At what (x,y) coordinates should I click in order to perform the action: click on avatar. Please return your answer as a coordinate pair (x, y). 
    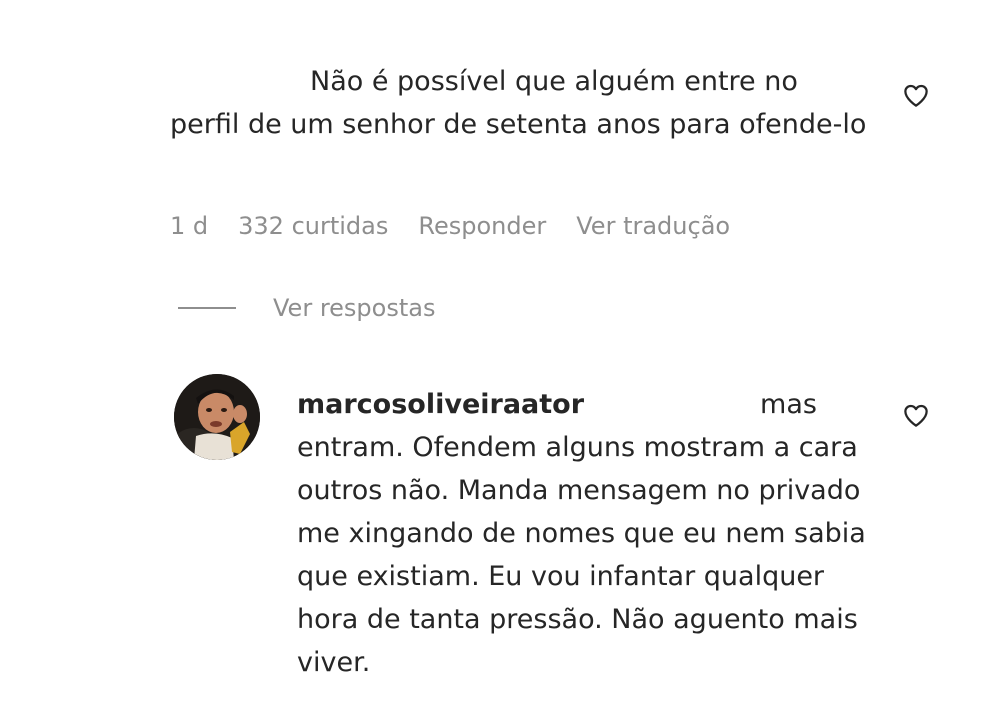
    Looking at the image, I should click on (217, 417).